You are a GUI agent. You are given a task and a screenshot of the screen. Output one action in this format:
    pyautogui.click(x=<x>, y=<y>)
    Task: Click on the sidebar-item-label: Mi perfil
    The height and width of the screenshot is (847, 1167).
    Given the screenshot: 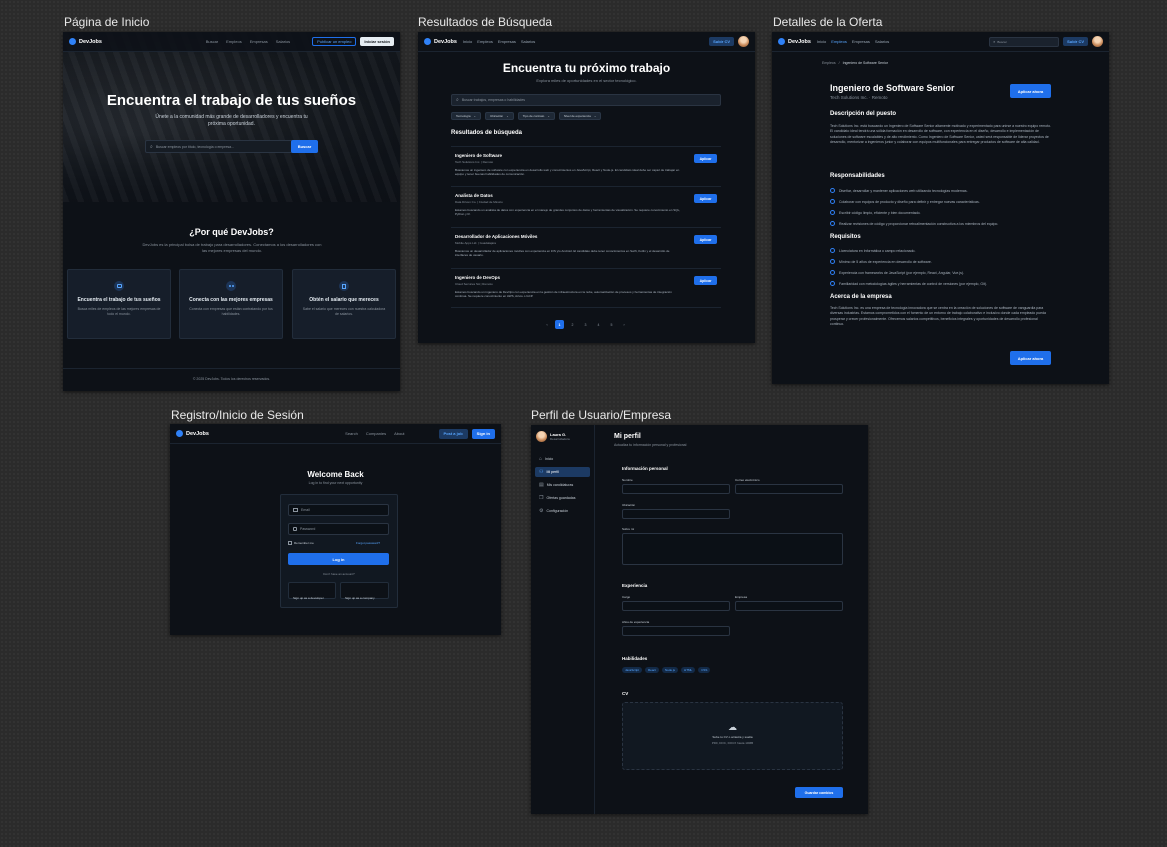 What is the action you would take?
    pyautogui.click(x=552, y=472)
    